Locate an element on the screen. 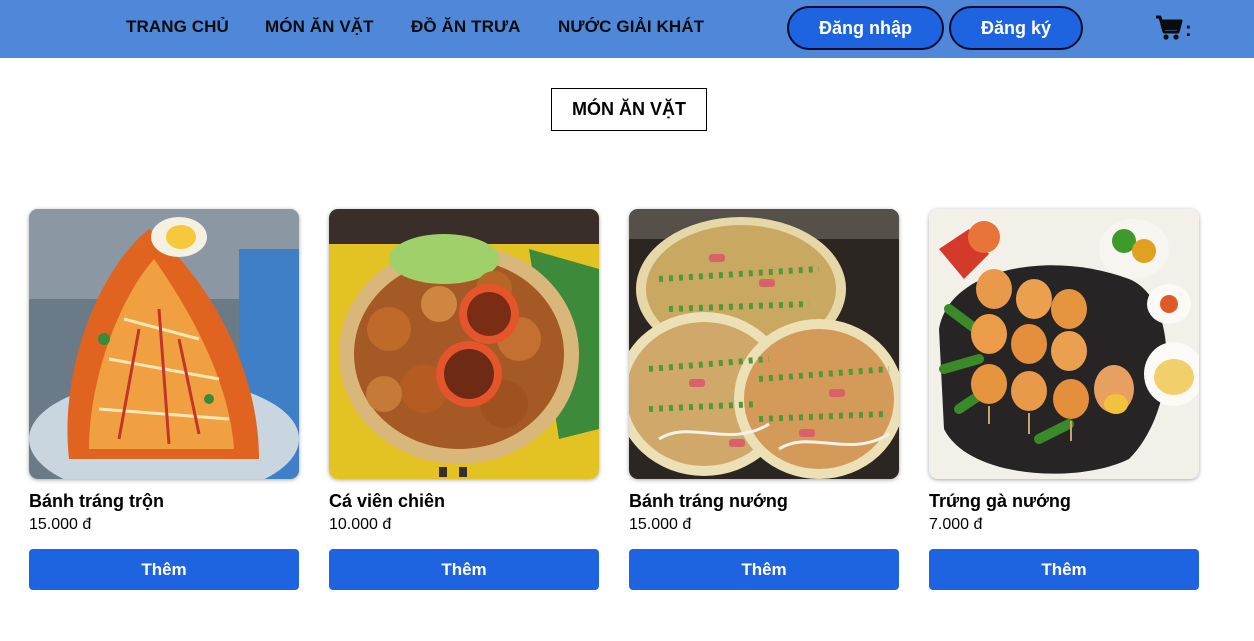 Image resolution: width=1254 pixels, height=641 pixels. product-card: Trứng gà nướng 7.000 đ Thêm is located at coordinates (1064, 399).